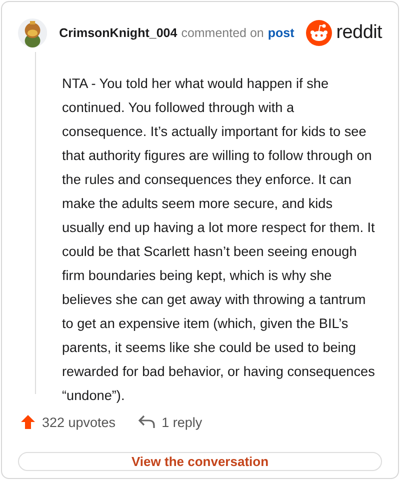 Image resolution: width=400 pixels, height=480 pixels. I want to click on avatar, so click(33, 33).